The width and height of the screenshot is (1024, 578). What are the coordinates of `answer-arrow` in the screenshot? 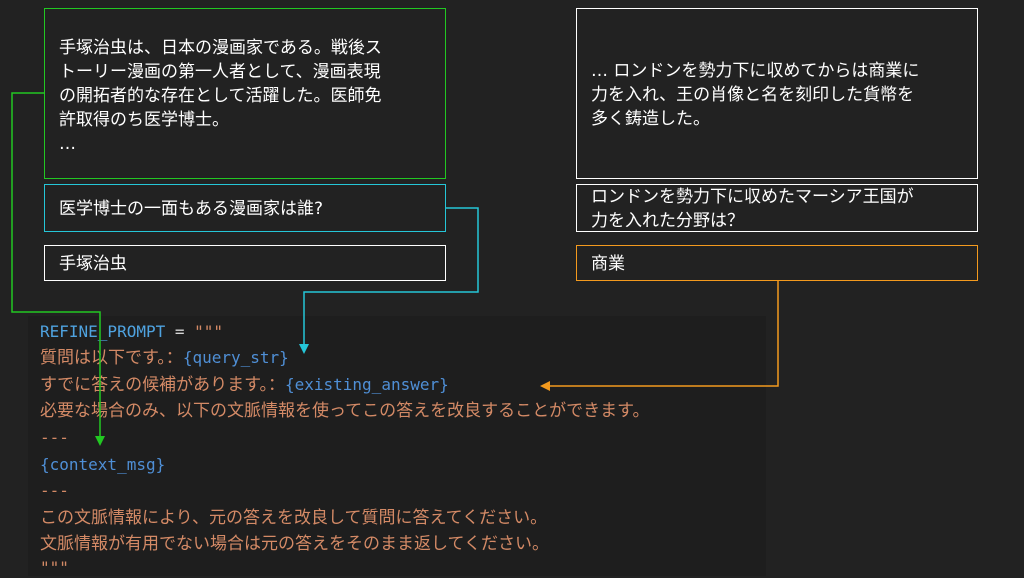 It's located at (659, 336).